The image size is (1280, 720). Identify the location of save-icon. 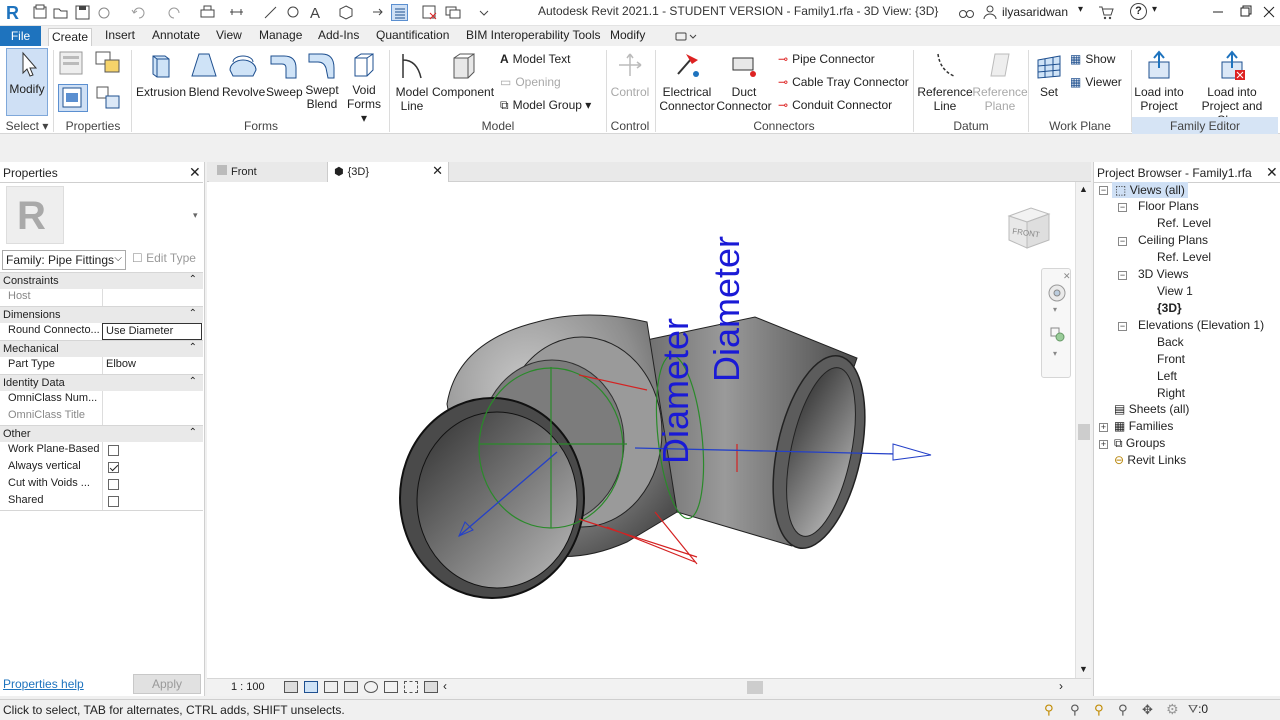
(82, 12).